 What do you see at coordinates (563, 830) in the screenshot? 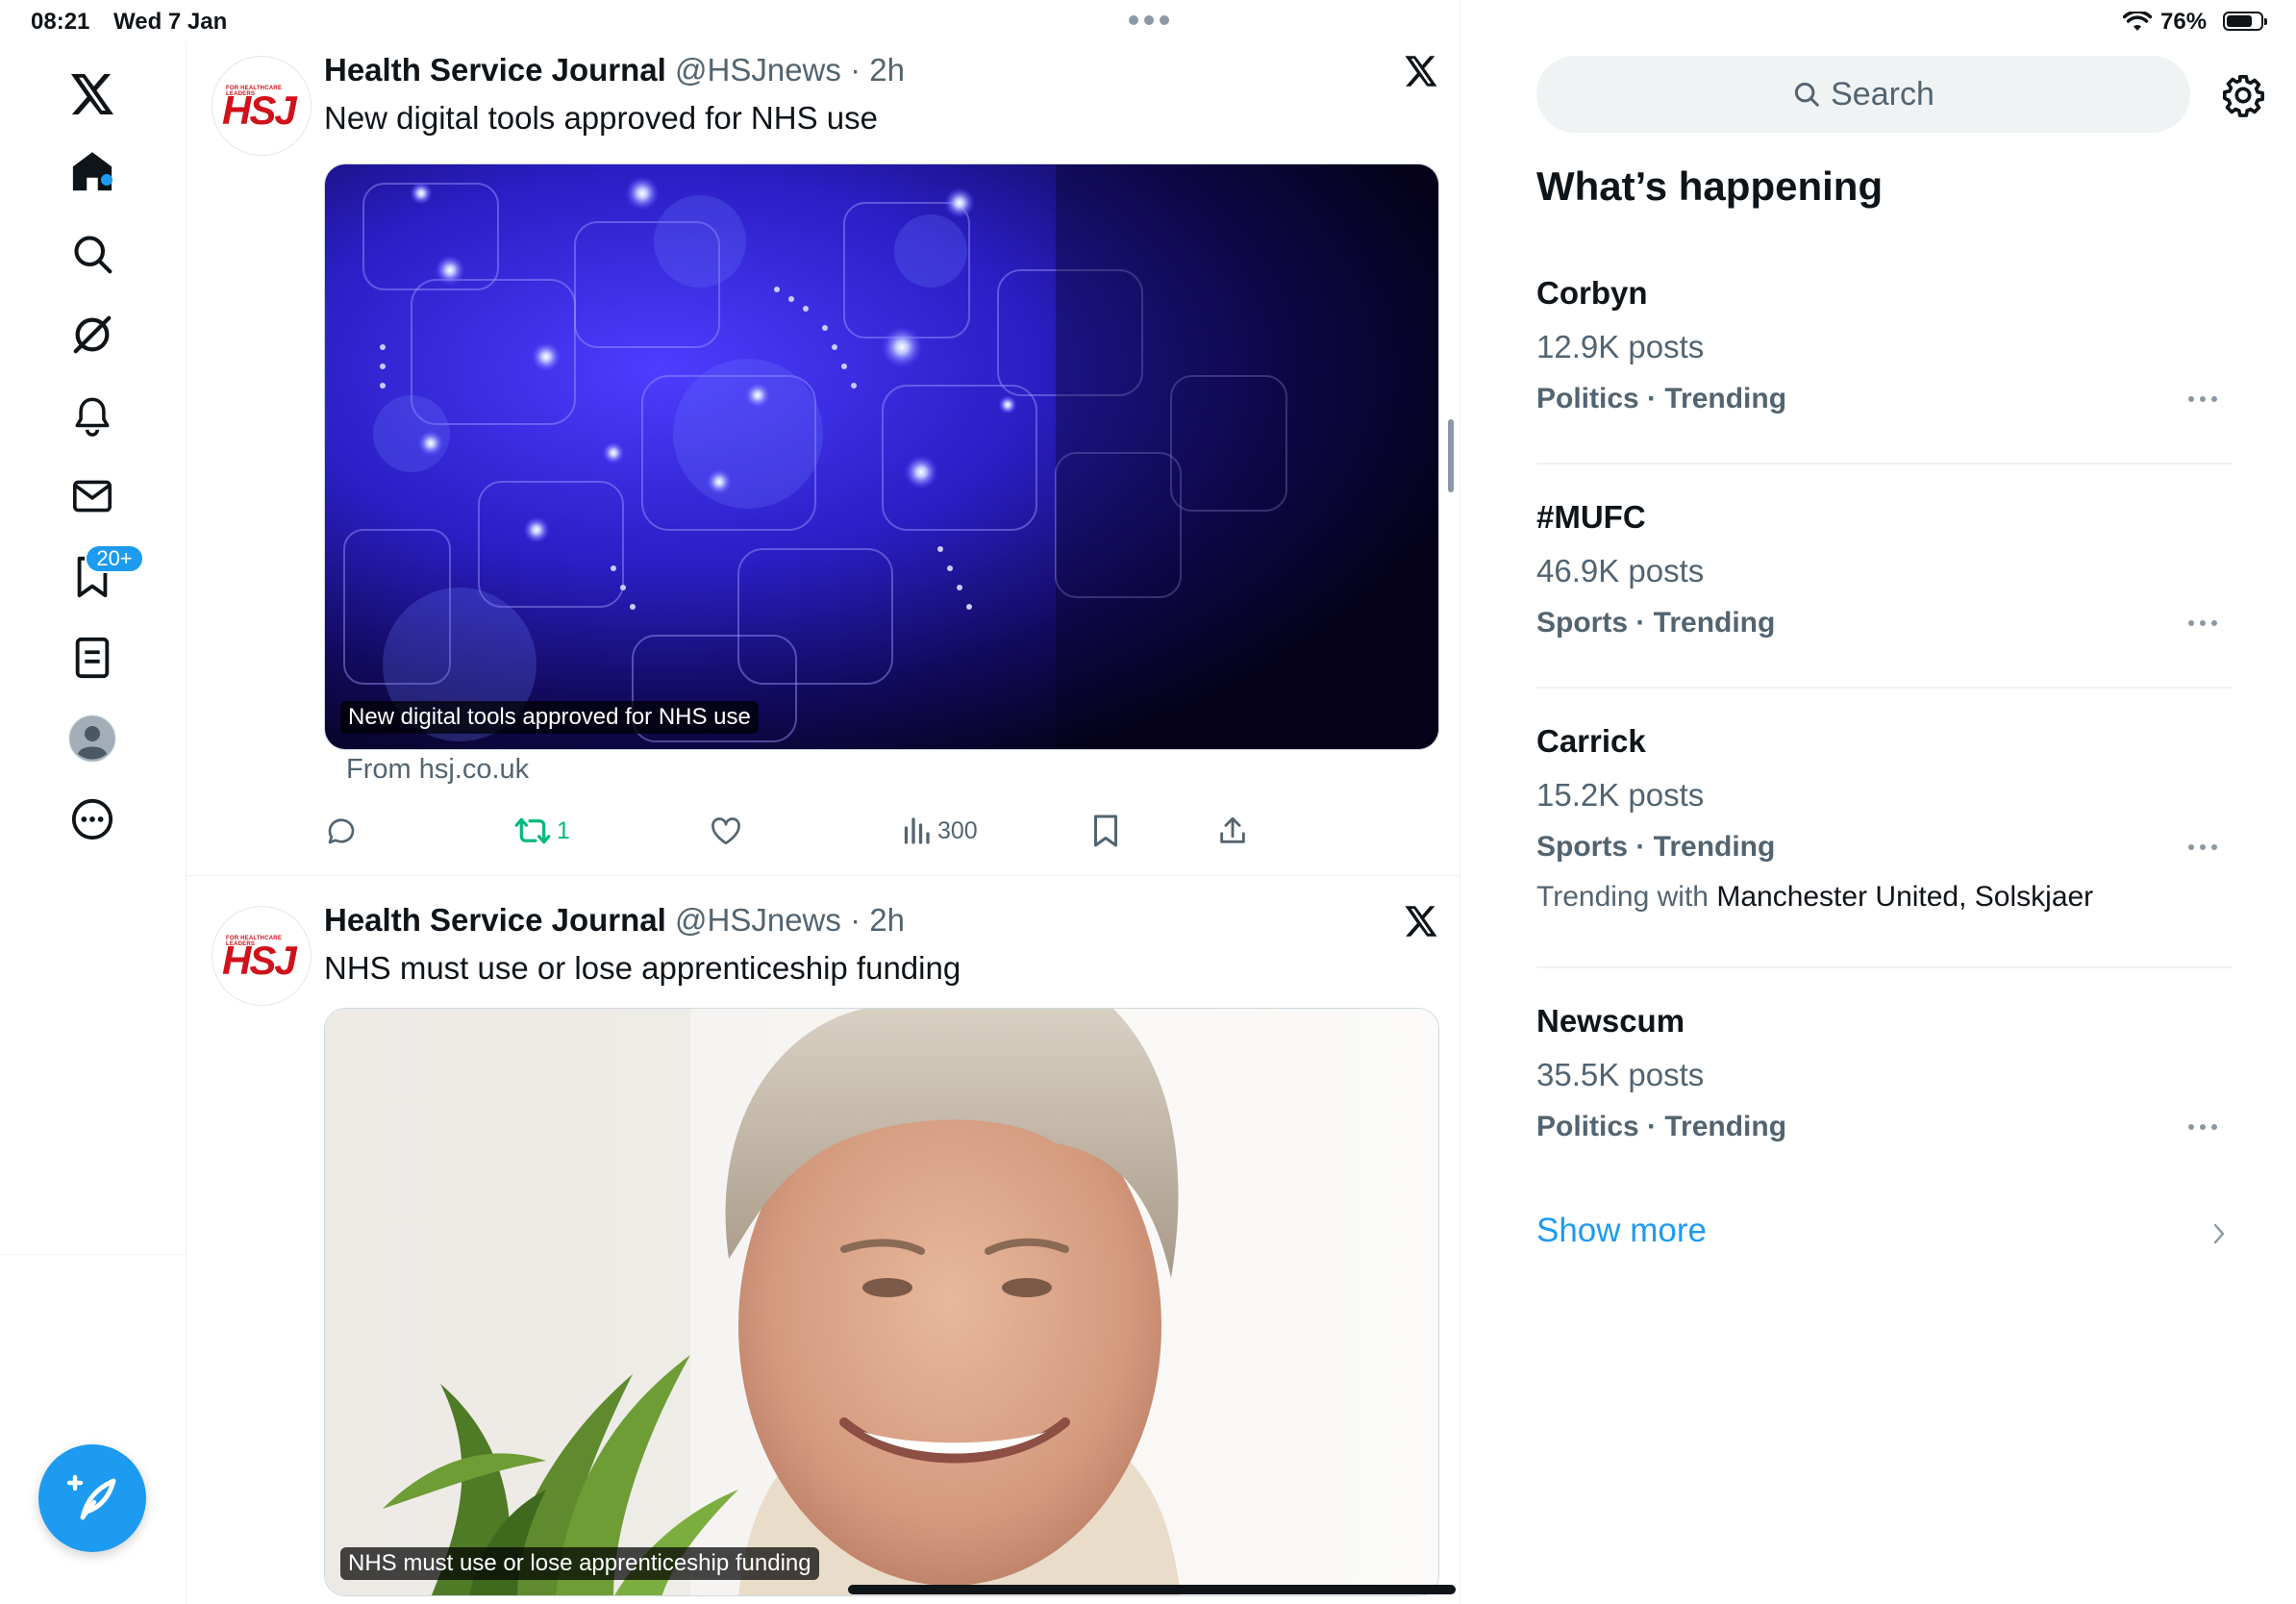
I see `repost-count: 1` at bounding box center [563, 830].